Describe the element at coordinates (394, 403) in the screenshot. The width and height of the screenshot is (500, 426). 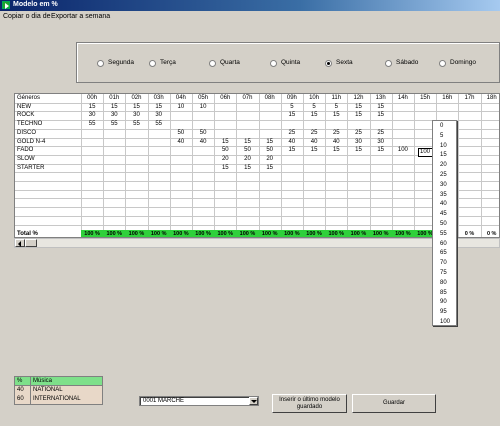
I see `save-button: Guardar` at that location.